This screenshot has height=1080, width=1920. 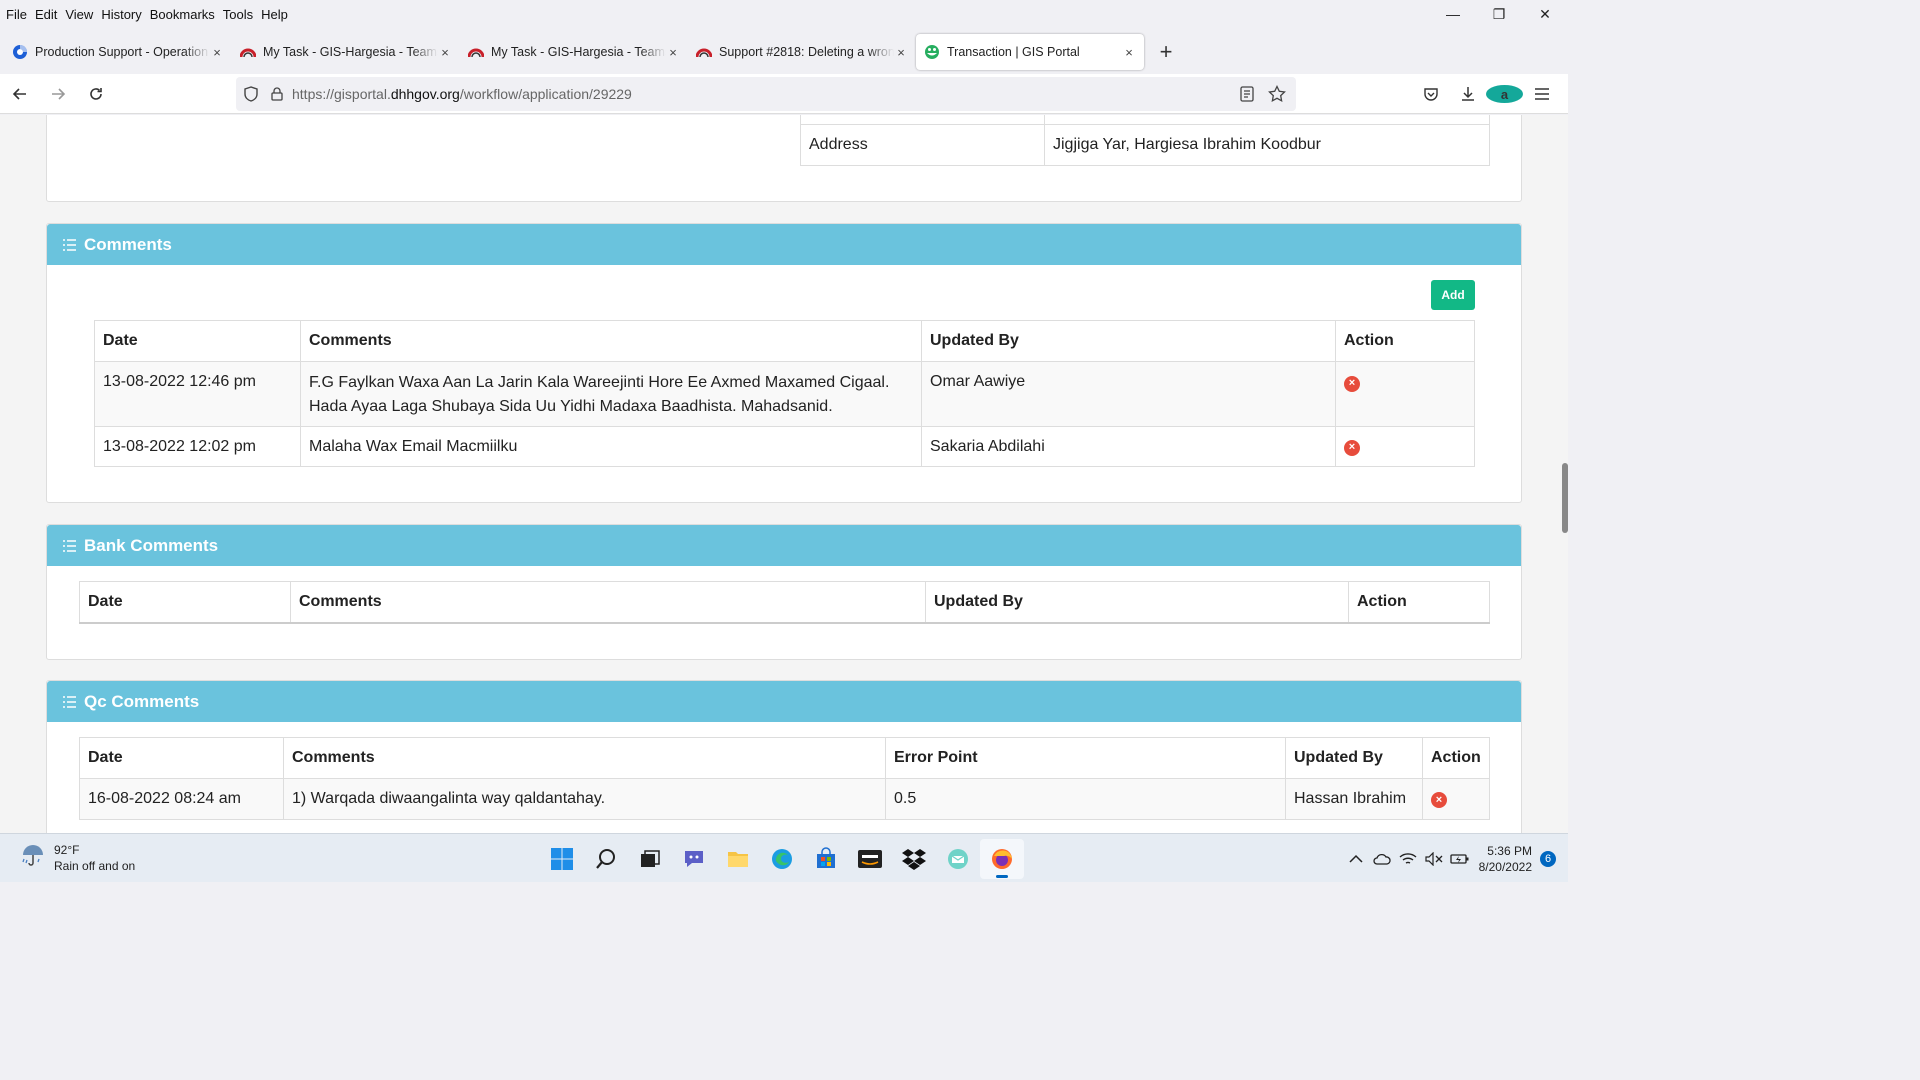 I want to click on close-window-button: ✕, so click(x=1545, y=14).